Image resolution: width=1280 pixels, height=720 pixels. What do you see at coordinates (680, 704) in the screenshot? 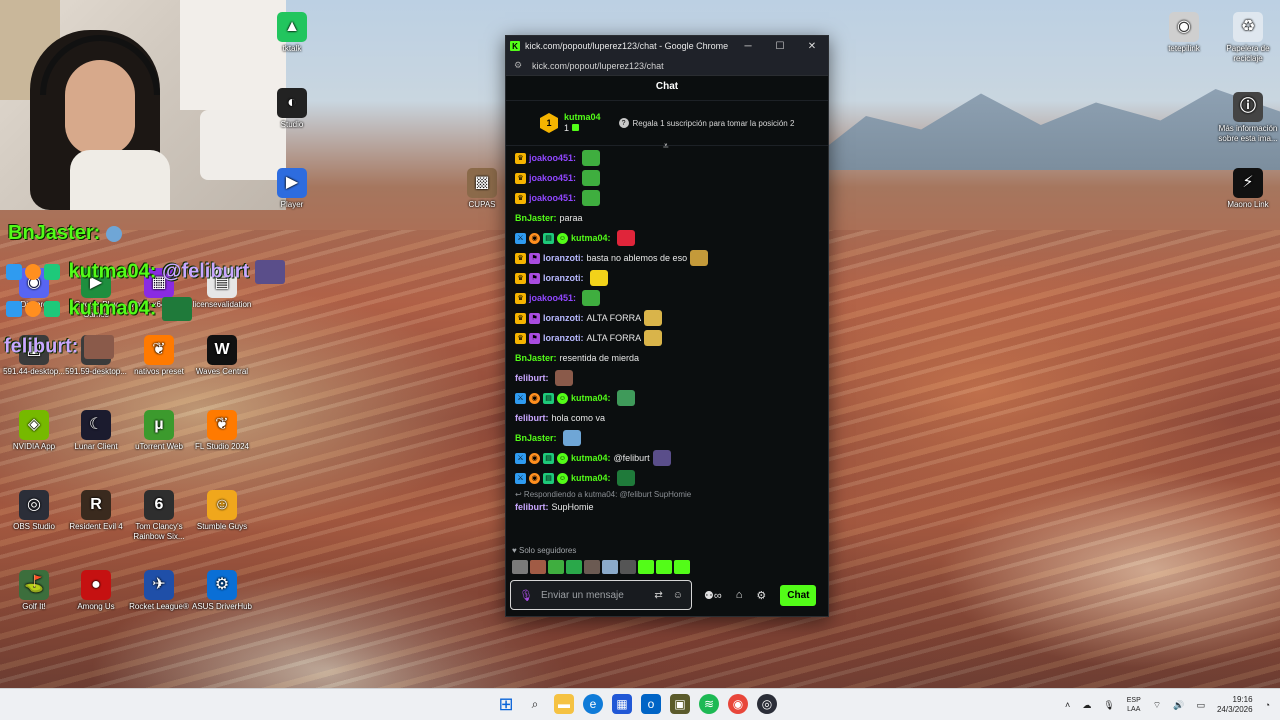
I see `app-icon: ▣` at bounding box center [680, 704].